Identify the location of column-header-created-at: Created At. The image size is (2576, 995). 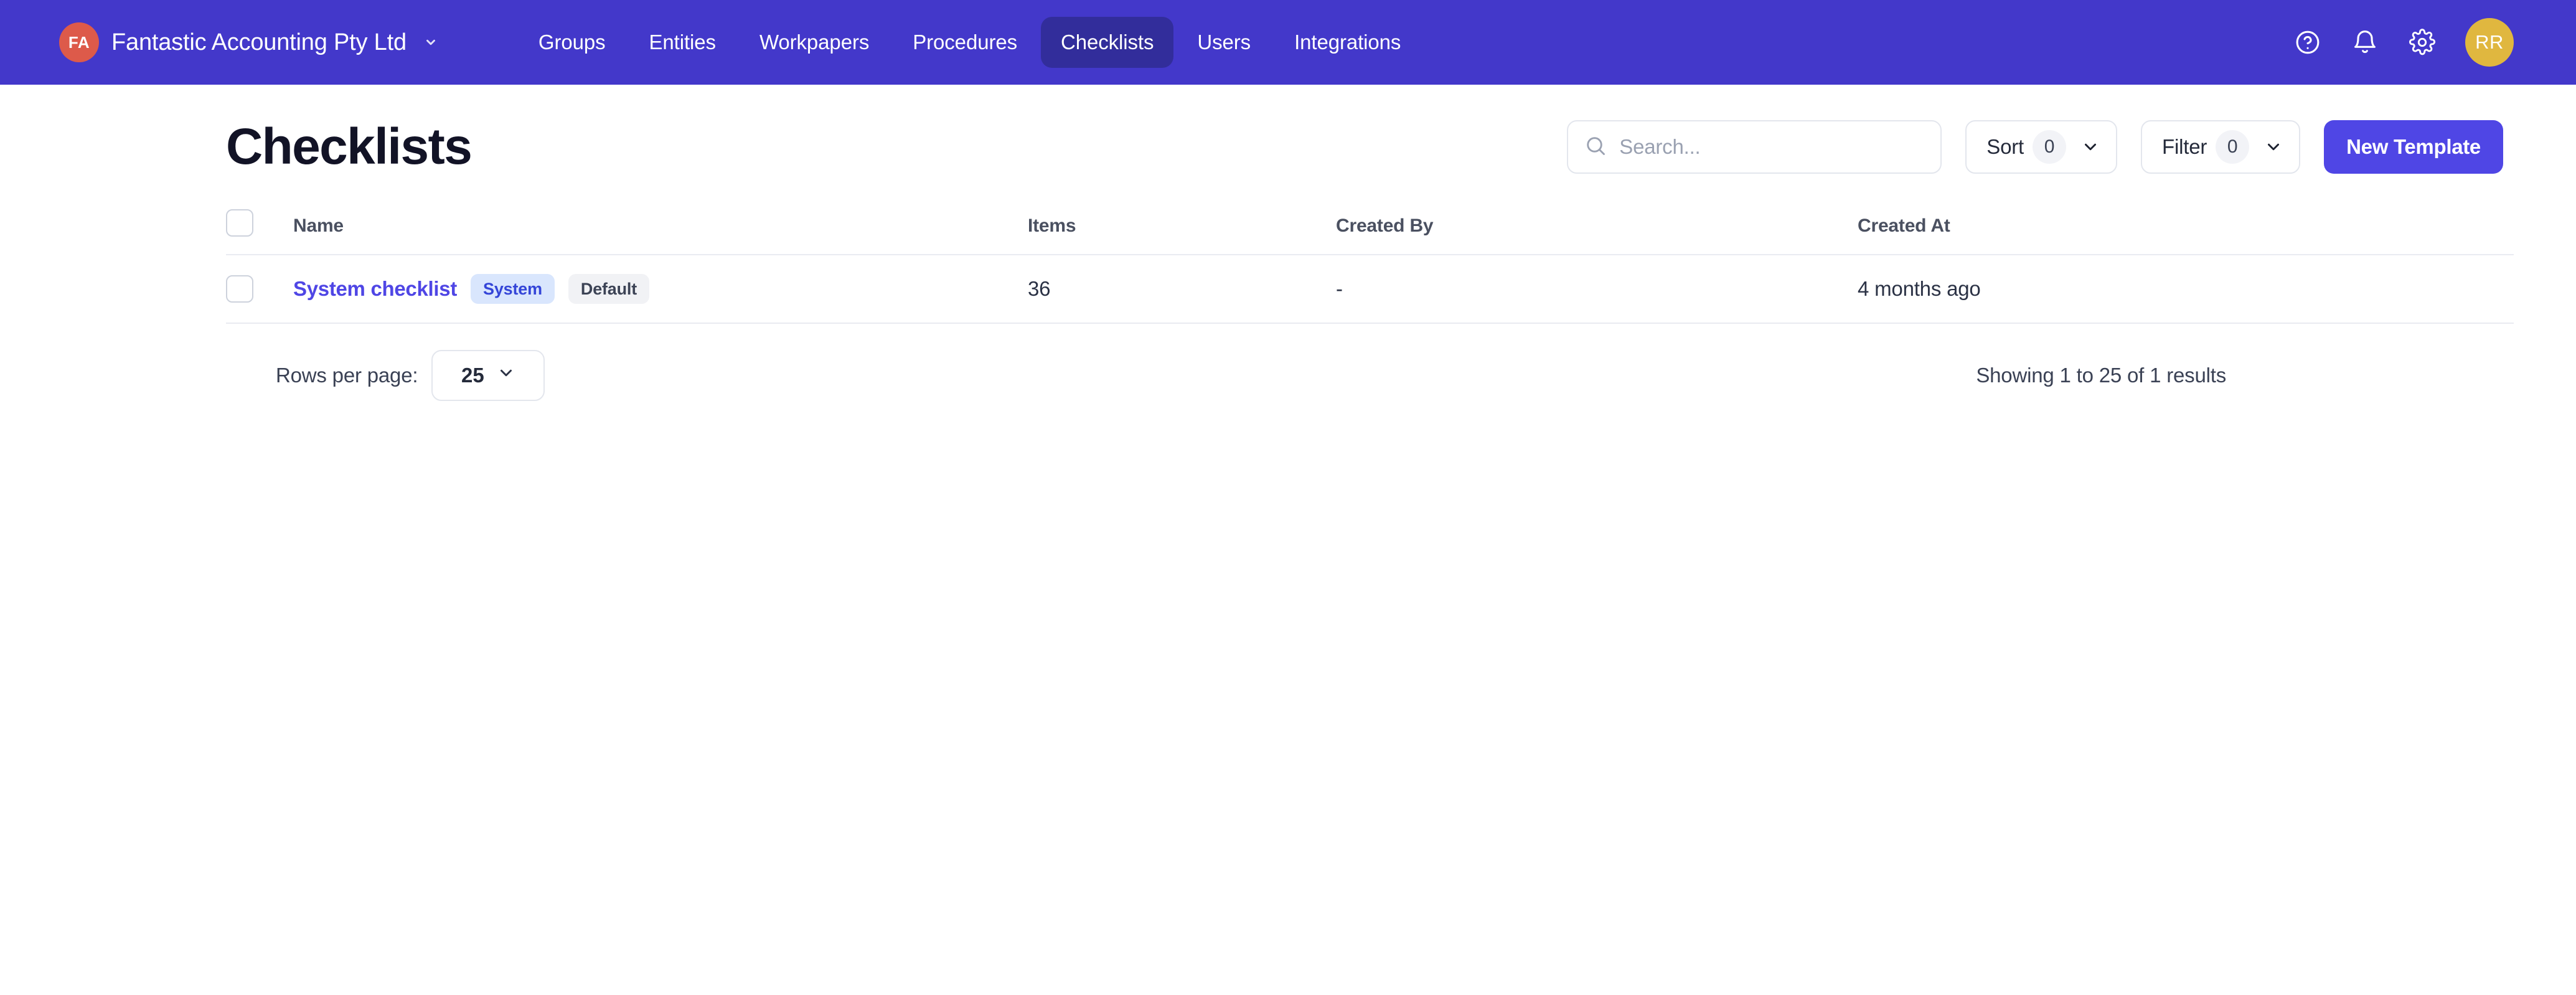
(2186, 232).